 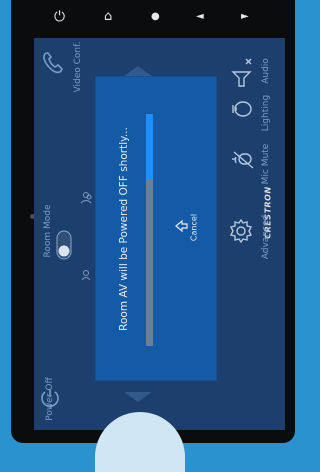 I want to click on gear-icon, so click(x=241, y=233).